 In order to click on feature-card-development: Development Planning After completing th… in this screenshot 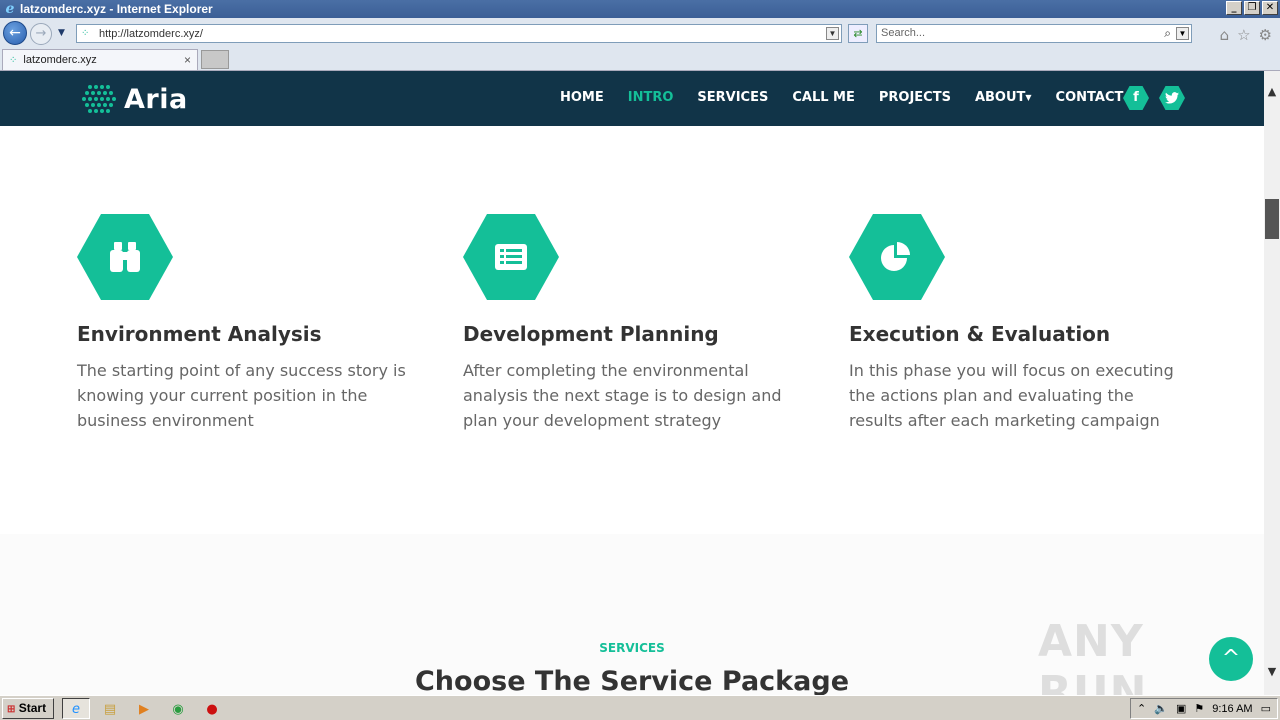, I will do `click(633, 323)`.